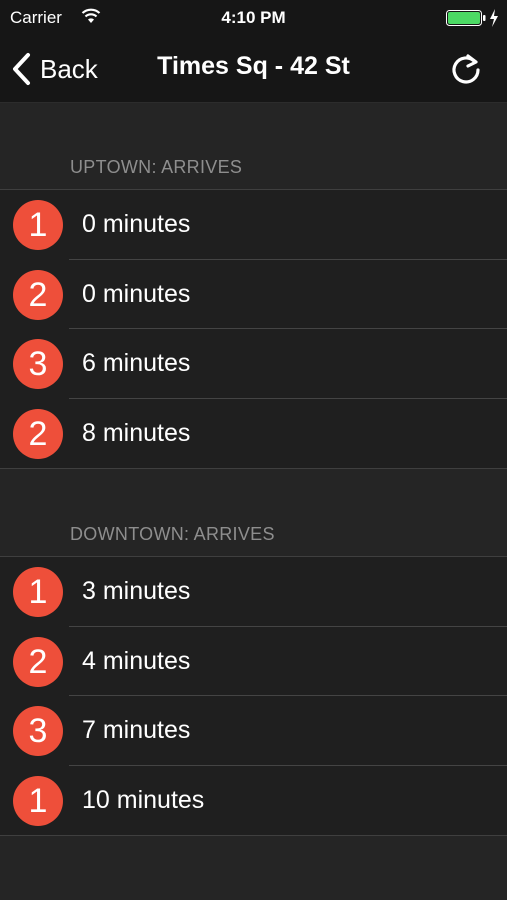  What do you see at coordinates (143, 799) in the screenshot?
I see `arrival-time: 10 minutes` at bounding box center [143, 799].